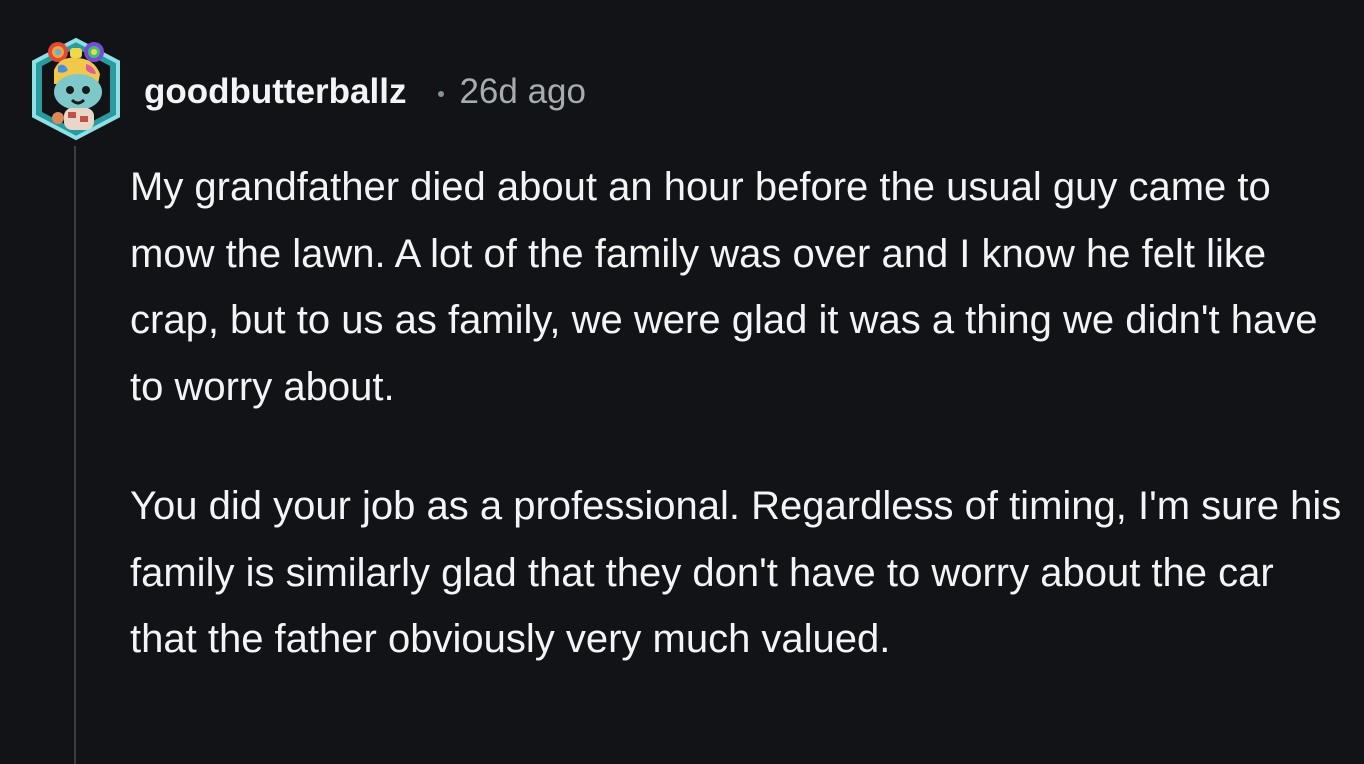  I want to click on timestamp: 26d ago, so click(522, 92).